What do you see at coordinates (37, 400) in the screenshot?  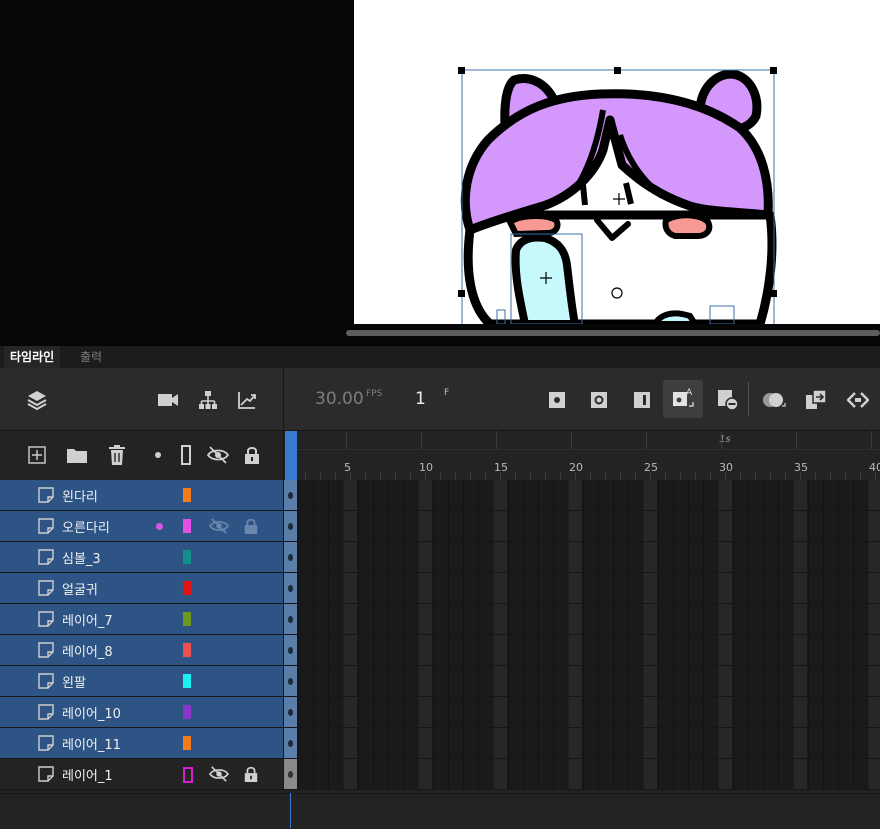 I see `layers-icon` at bounding box center [37, 400].